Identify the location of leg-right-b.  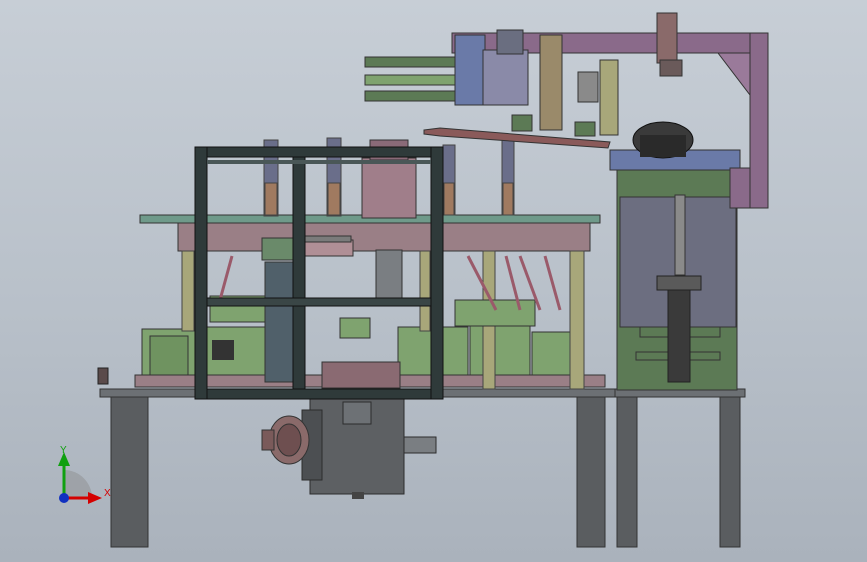
(730, 472).